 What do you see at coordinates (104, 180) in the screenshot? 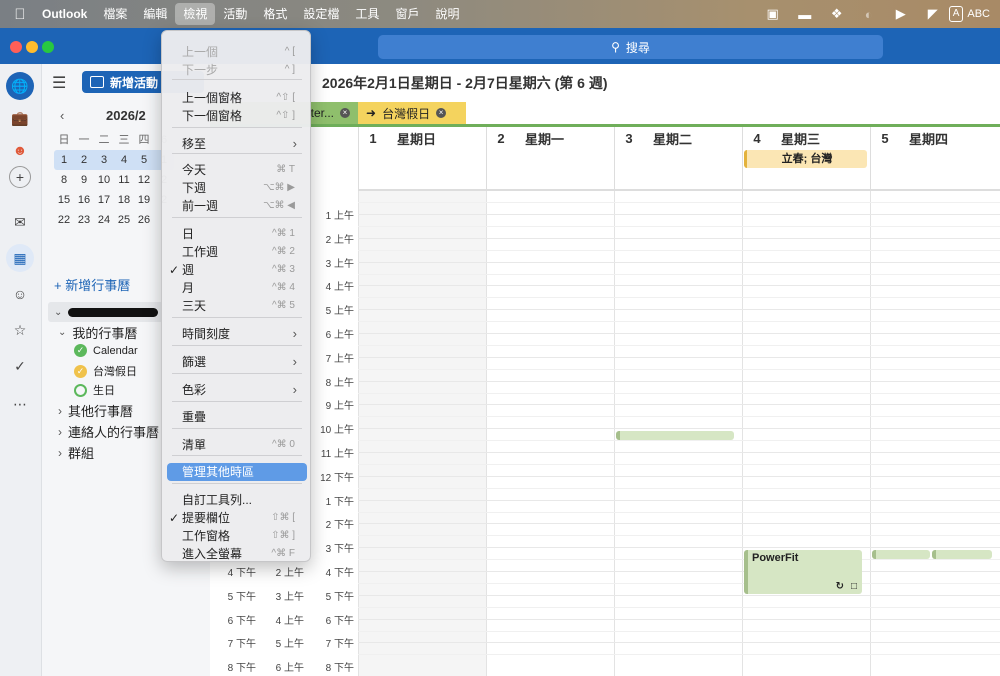
I see `mini-day: 10` at bounding box center [104, 180].